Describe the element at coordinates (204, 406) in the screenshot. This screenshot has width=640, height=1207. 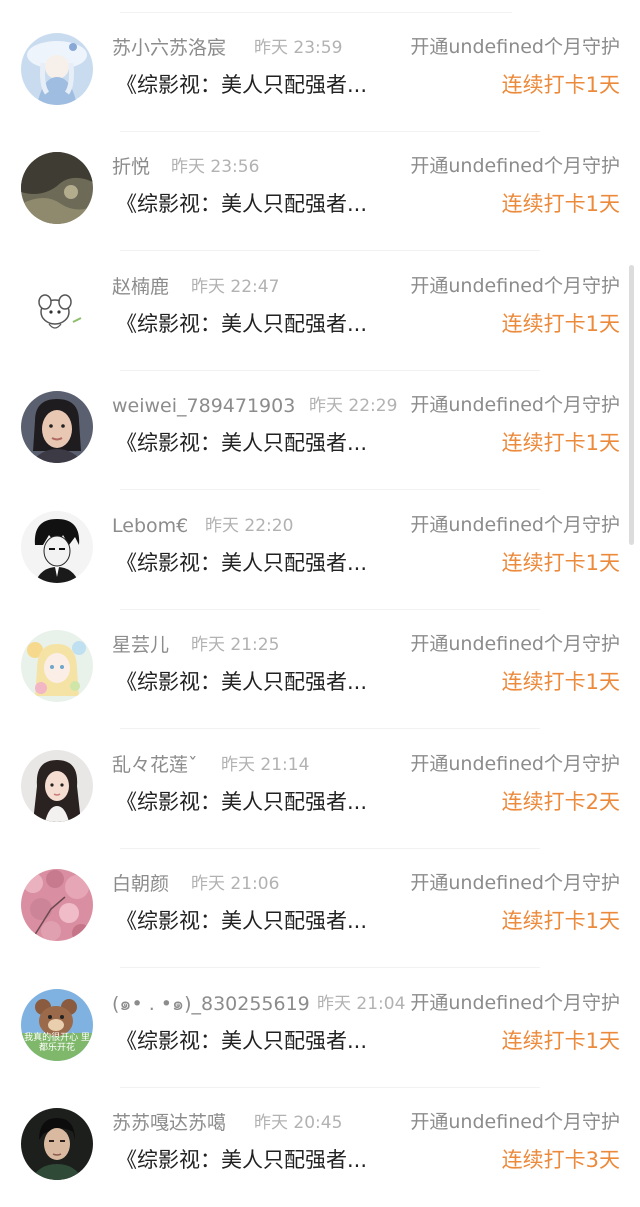
I see `user-name: weiwei_789471903` at that location.